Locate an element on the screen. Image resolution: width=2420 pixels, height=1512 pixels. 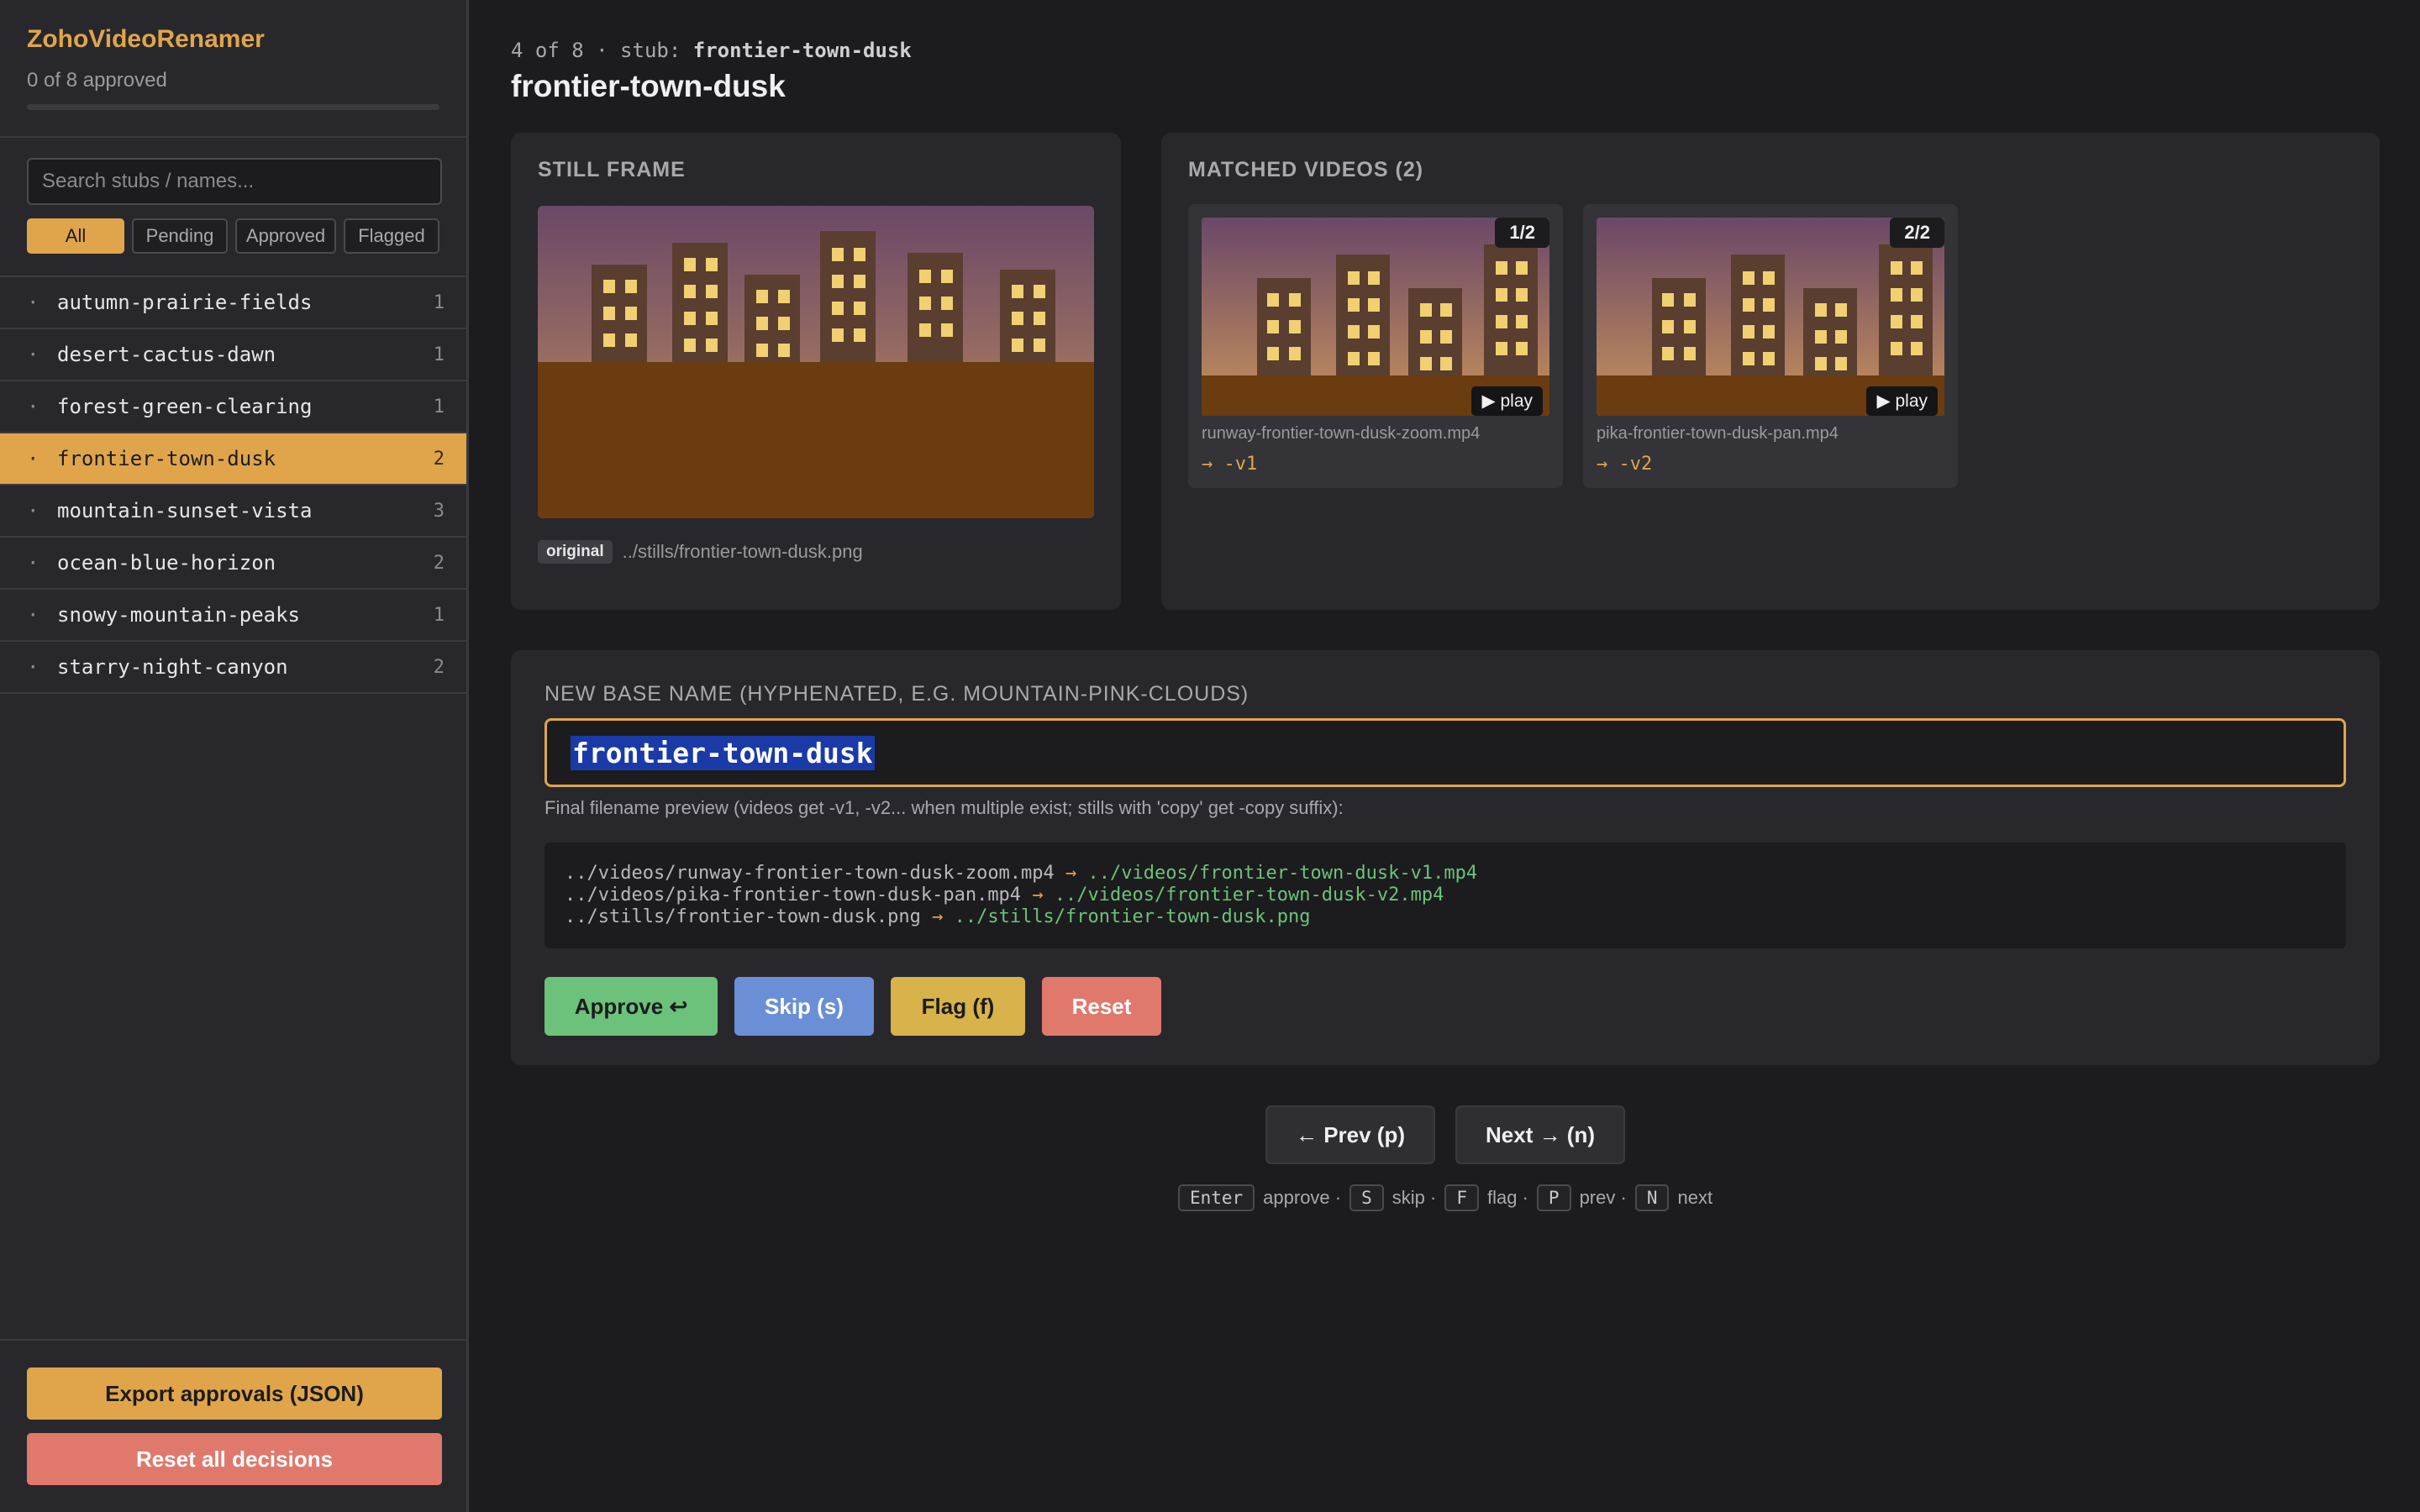
filter-approved-button: Approved is located at coordinates (285, 236).